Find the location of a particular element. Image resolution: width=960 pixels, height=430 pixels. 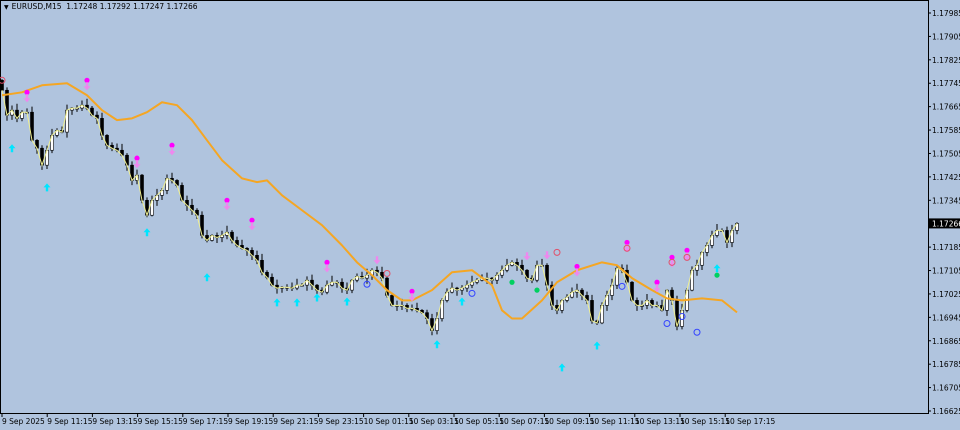

x-tick-label: 9 Sep 23:15 is located at coordinates (341, 421).